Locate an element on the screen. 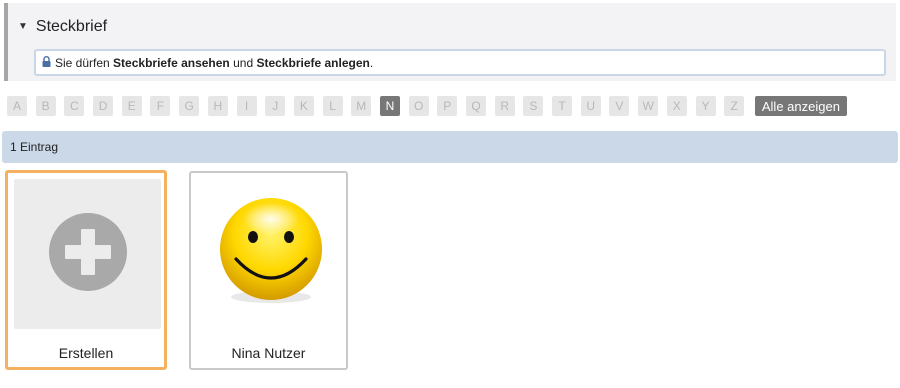 Image resolution: width=900 pixels, height=388 pixels. smiley-avatar-icon is located at coordinates (271, 254).